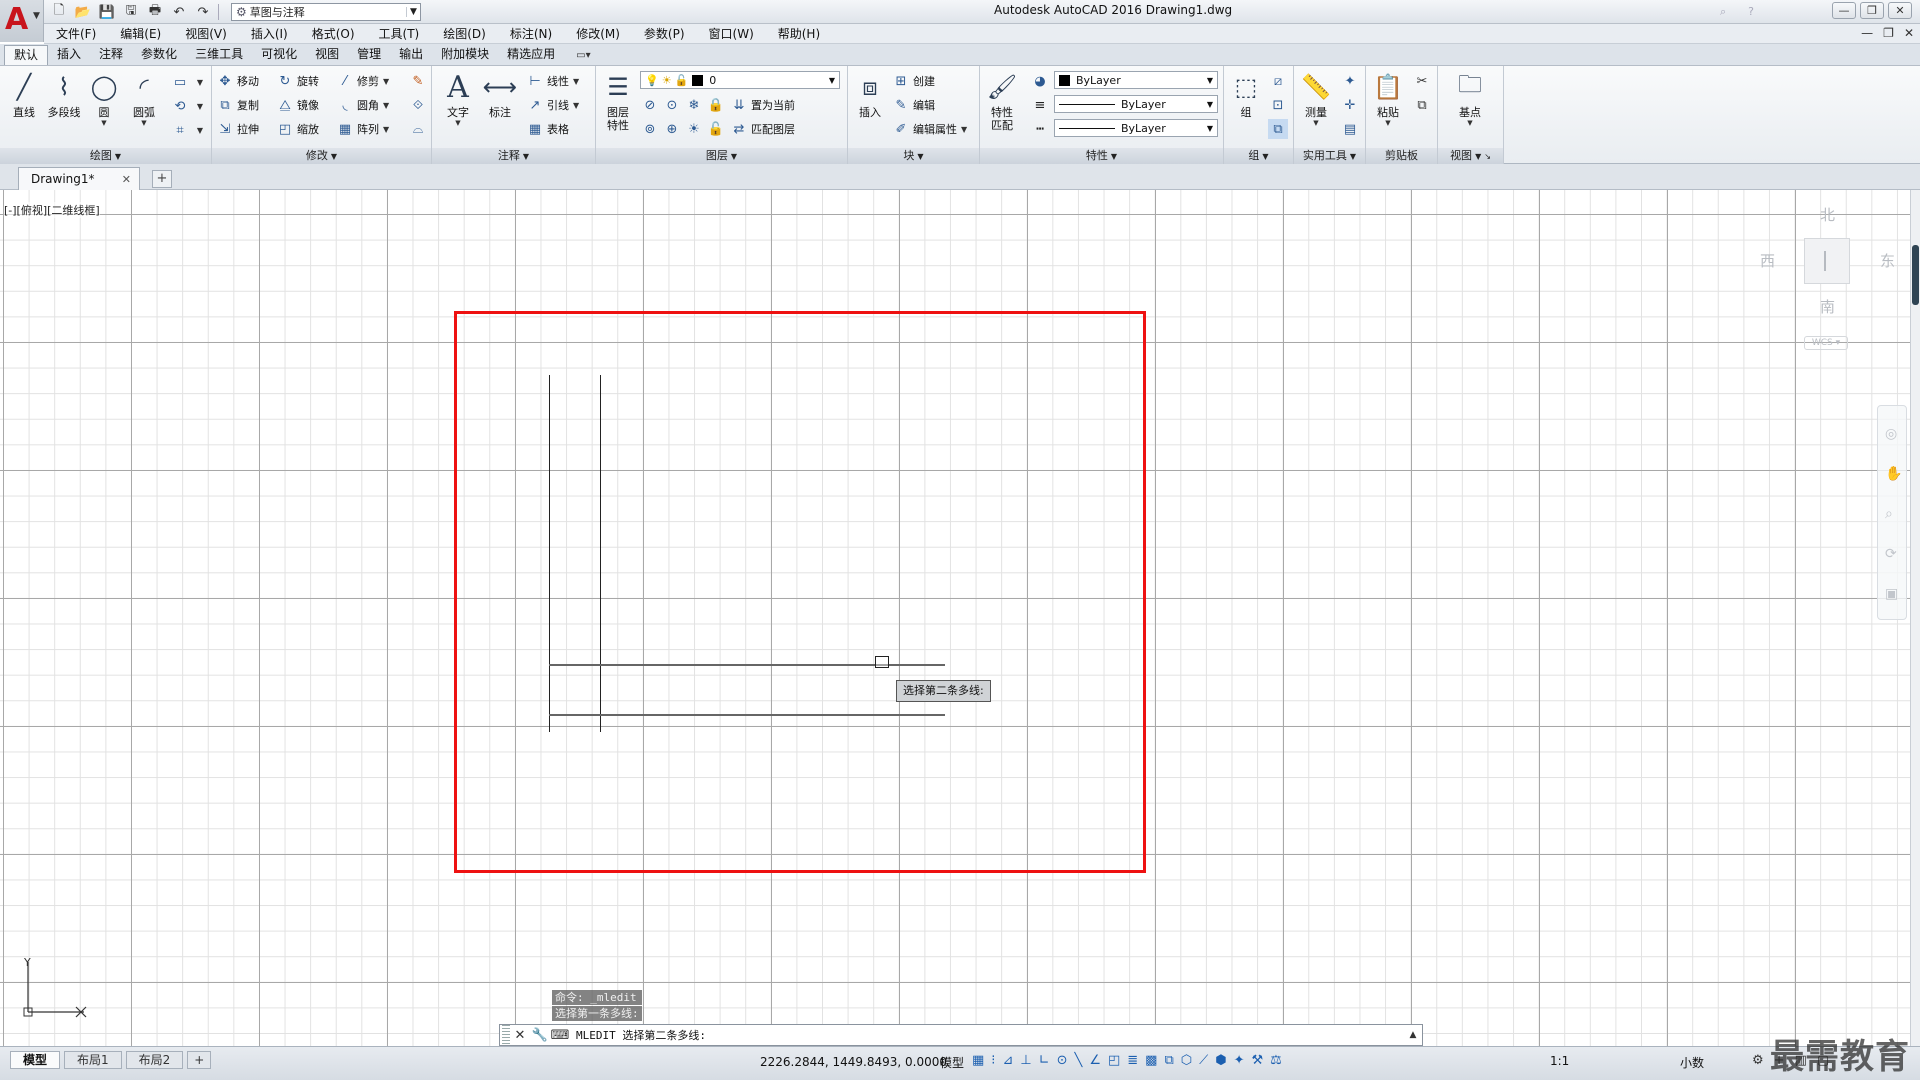 The width and height of the screenshot is (1920, 1080). I want to click on scrollbar-thumb, so click(1915, 275).